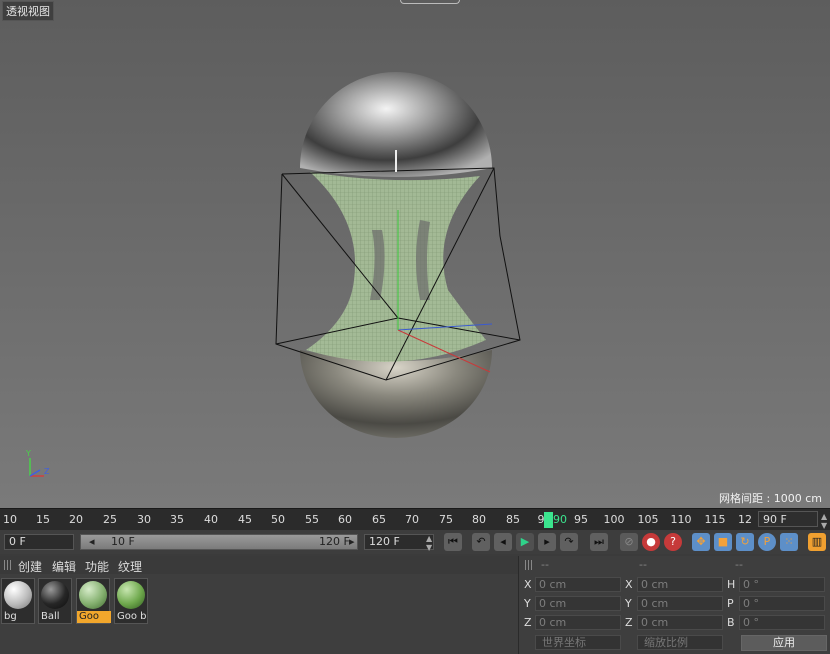 This screenshot has height=654, width=830. I want to click on material-manager: 创建 编辑 功能 纹理 bg Ball Goo Goo b, so click(259, 605).